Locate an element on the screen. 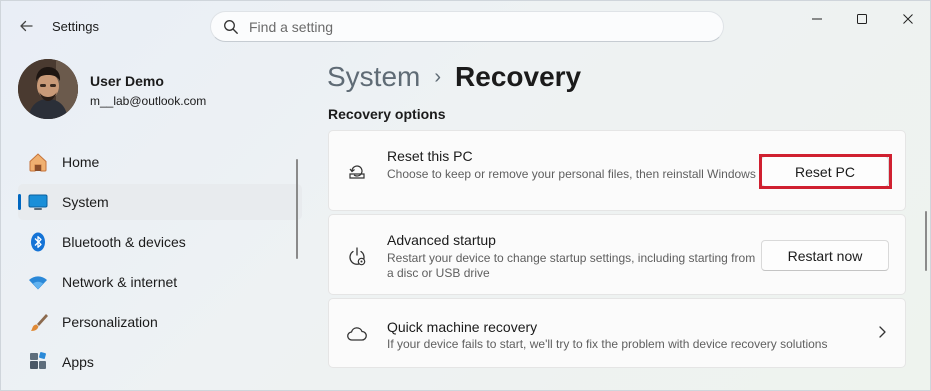  user-name: User Demo is located at coordinates (127, 81).